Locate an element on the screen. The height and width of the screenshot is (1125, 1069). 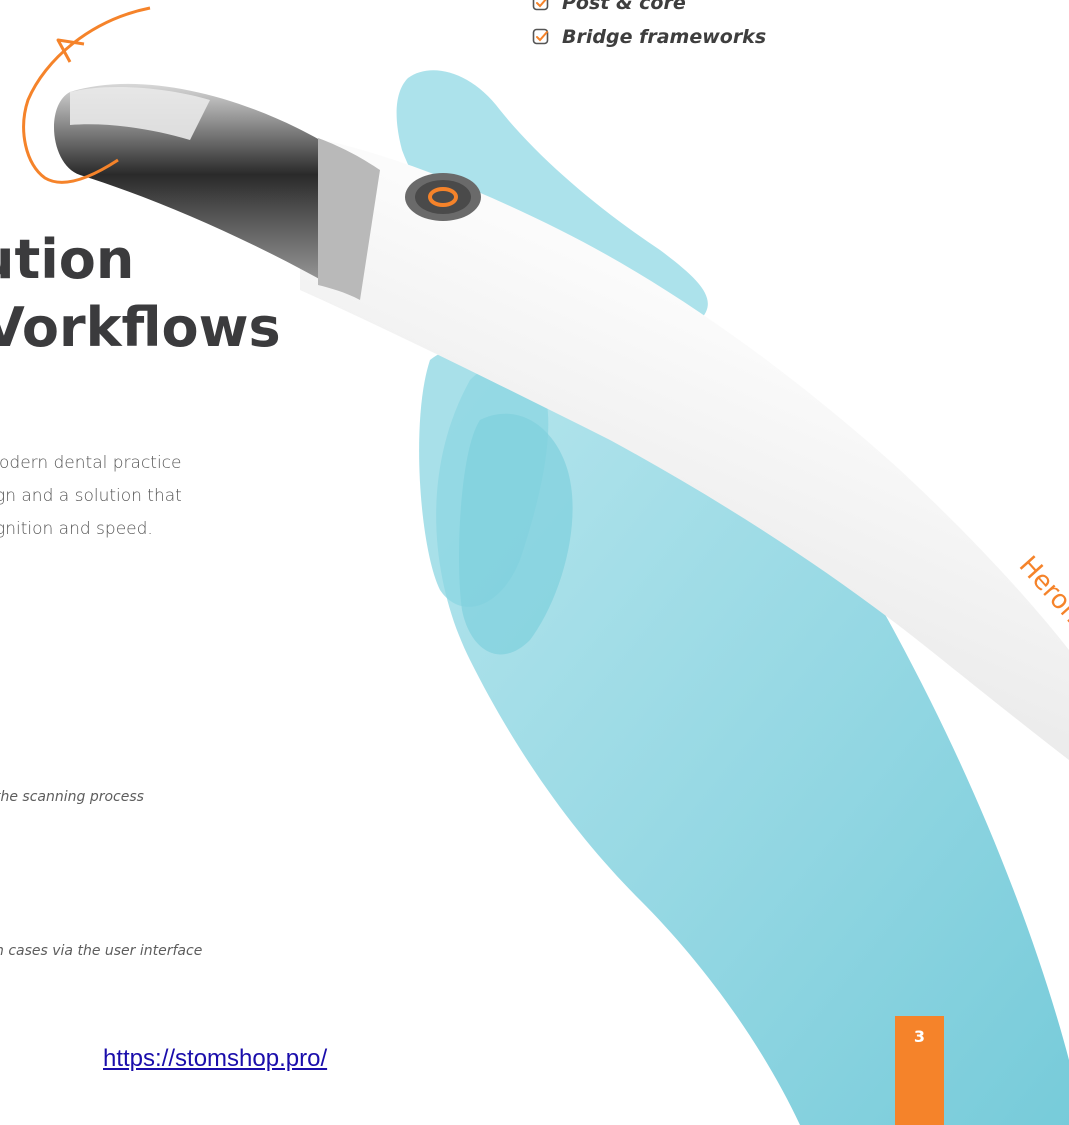
page-number-tab: 3 is located at coordinates (919, 1070).